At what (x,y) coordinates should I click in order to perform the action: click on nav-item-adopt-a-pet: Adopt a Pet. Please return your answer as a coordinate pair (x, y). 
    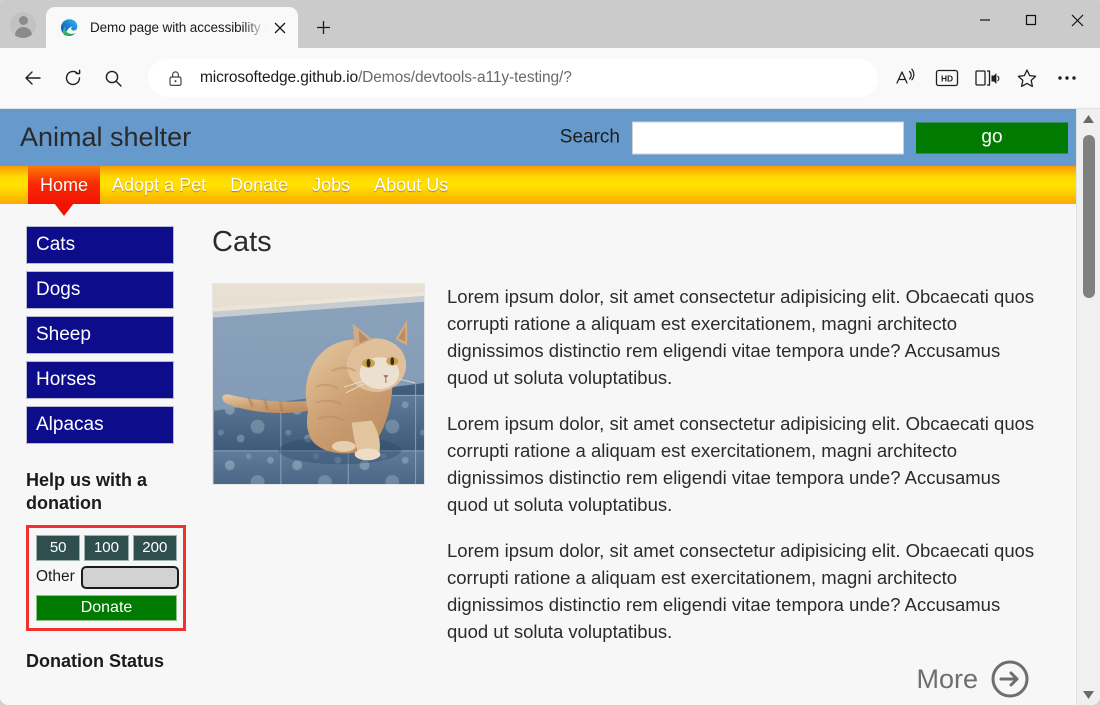
    Looking at the image, I should click on (159, 185).